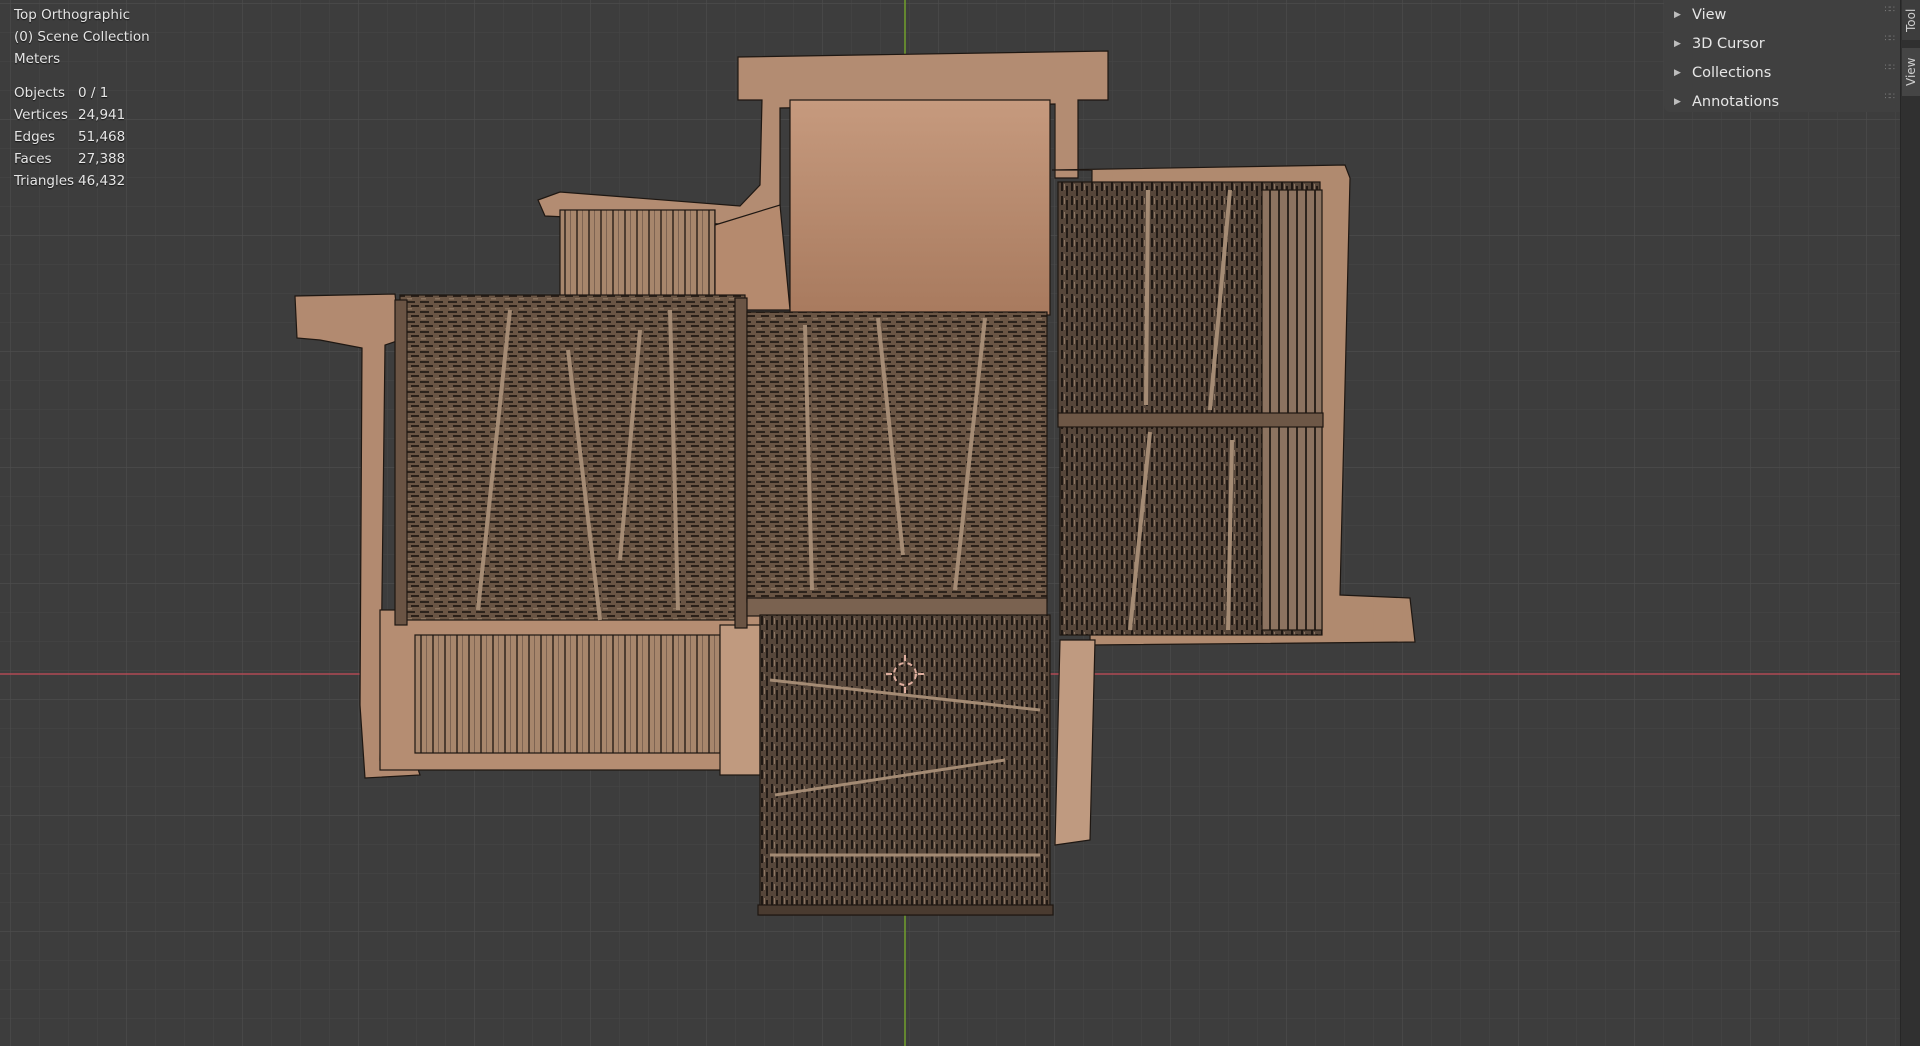 The height and width of the screenshot is (1046, 1920). What do you see at coordinates (35, 137) in the screenshot?
I see `stat-label: Edges` at bounding box center [35, 137].